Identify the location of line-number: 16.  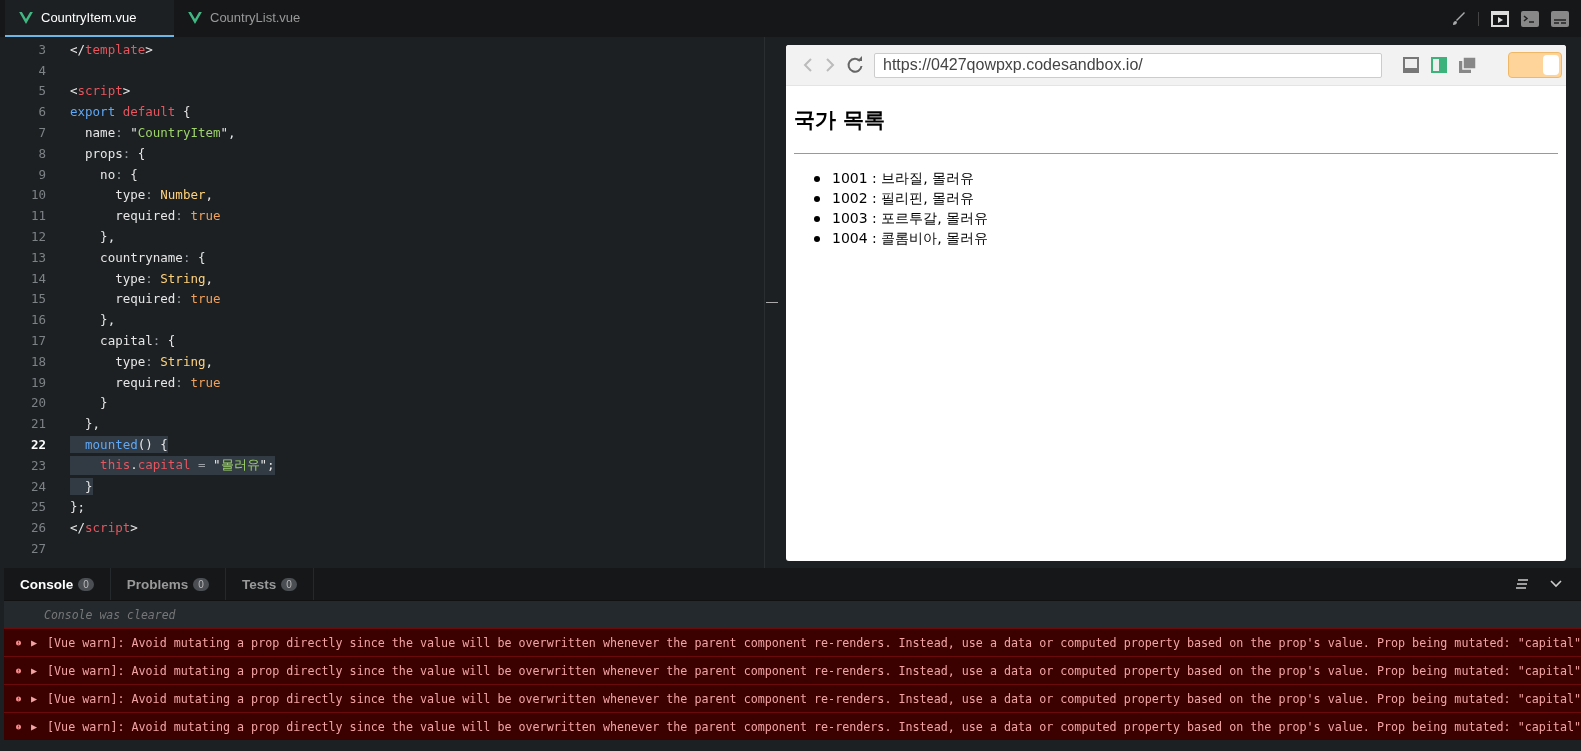
(38, 320).